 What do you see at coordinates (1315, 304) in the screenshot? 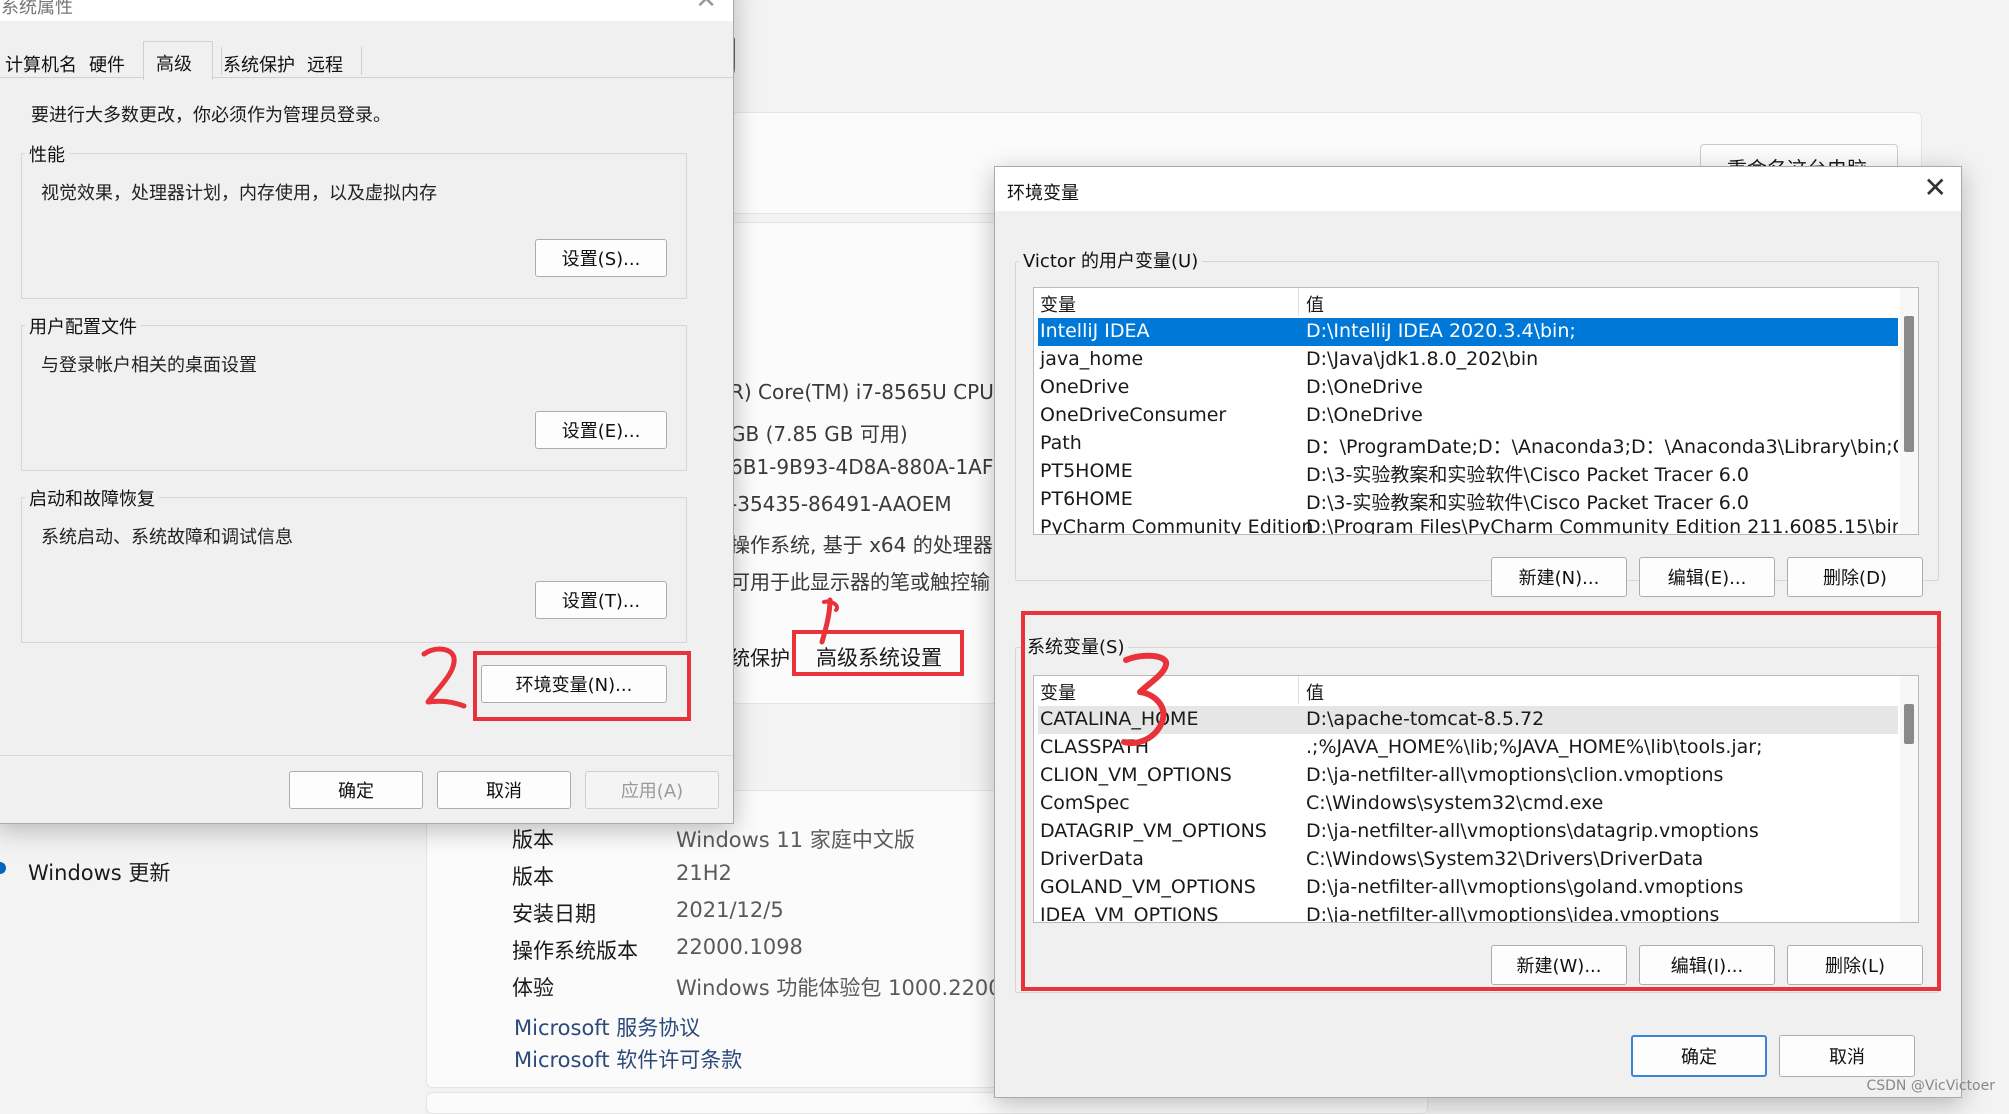
I see `user-col-value: 值` at bounding box center [1315, 304].